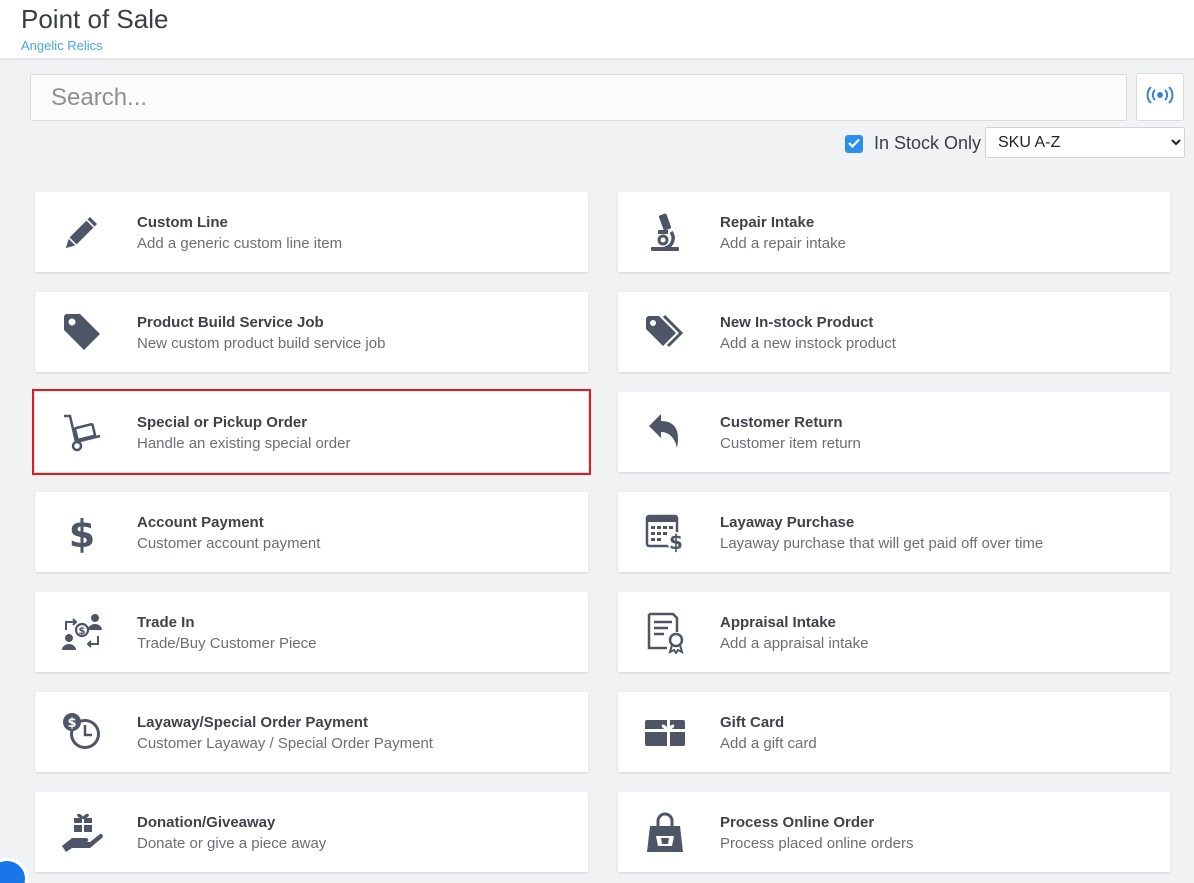 The height and width of the screenshot is (883, 1194). I want to click on in-stock-only-checkbox, so click(854, 144).